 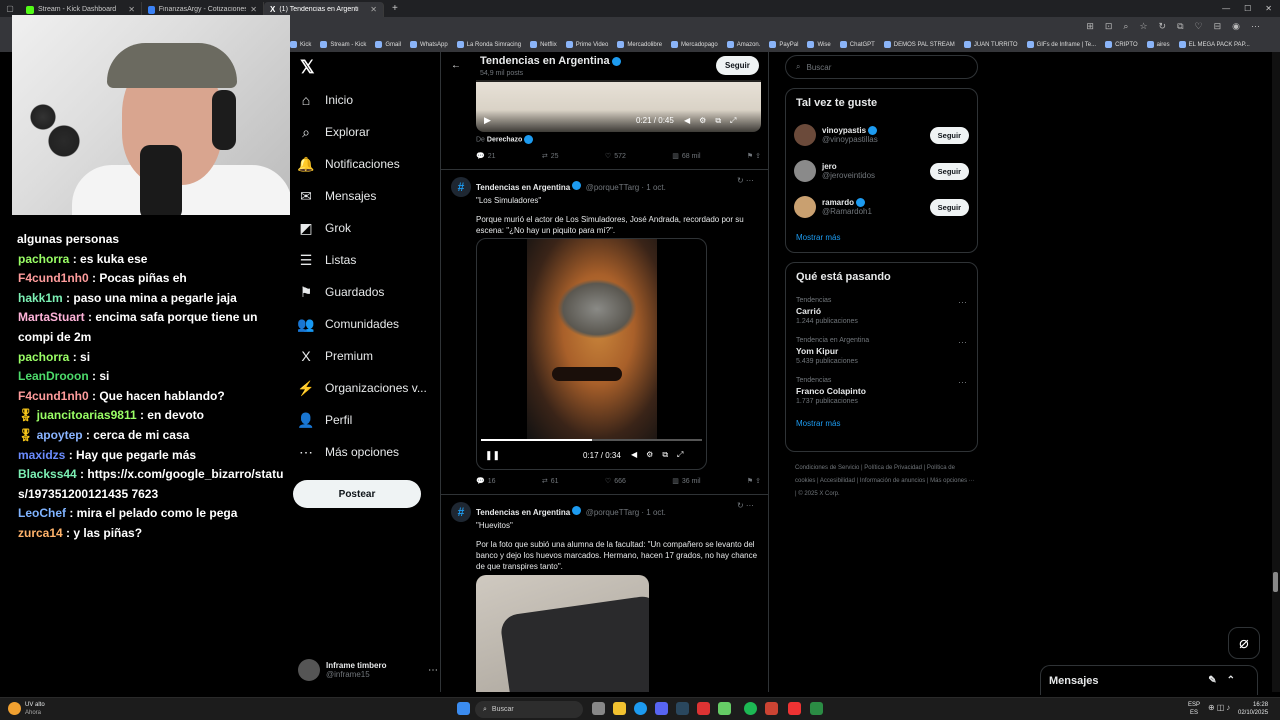 What do you see at coordinates (43, 357) in the screenshot?
I see `chat-username: pachorra` at bounding box center [43, 357].